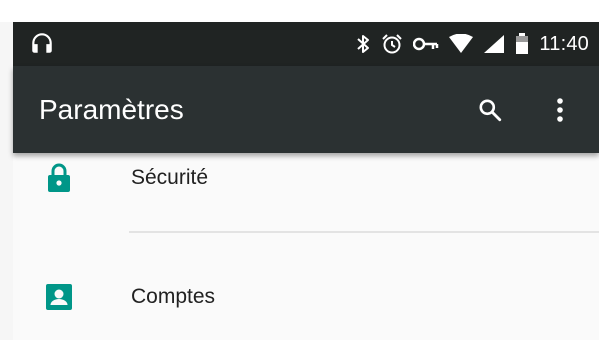 This screenshot has height=340, width=599. Describe the element at coordinates (43, 44) in the screenshot. I see `headphones-icon` at that location.